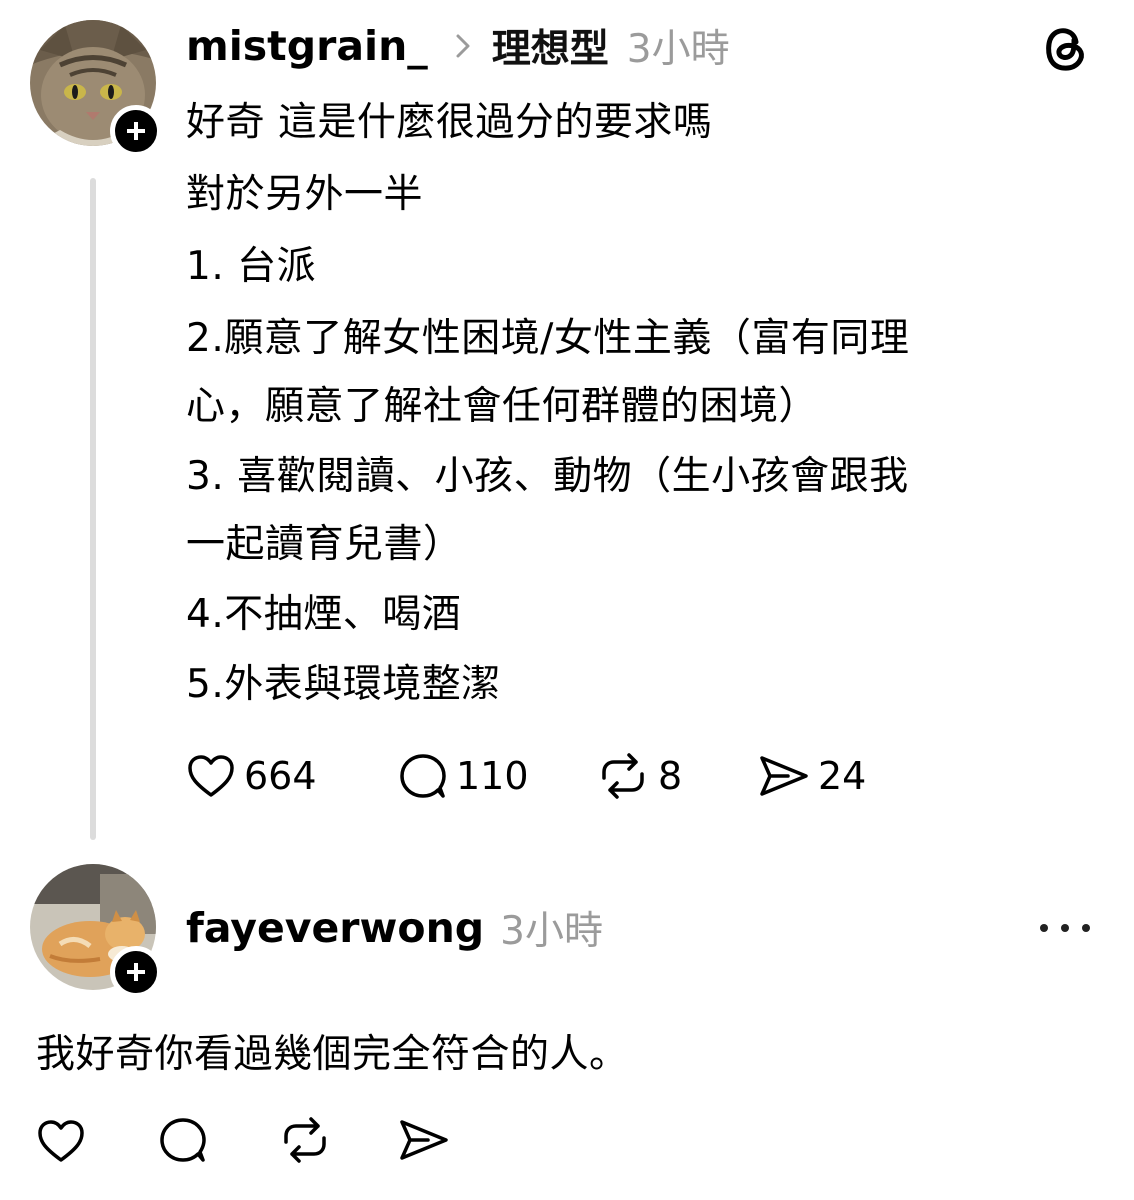 The image size is (1134, 1200). Describe the element at coordinates (93, 509) in the screenshot. I see `thread-line` at that location.